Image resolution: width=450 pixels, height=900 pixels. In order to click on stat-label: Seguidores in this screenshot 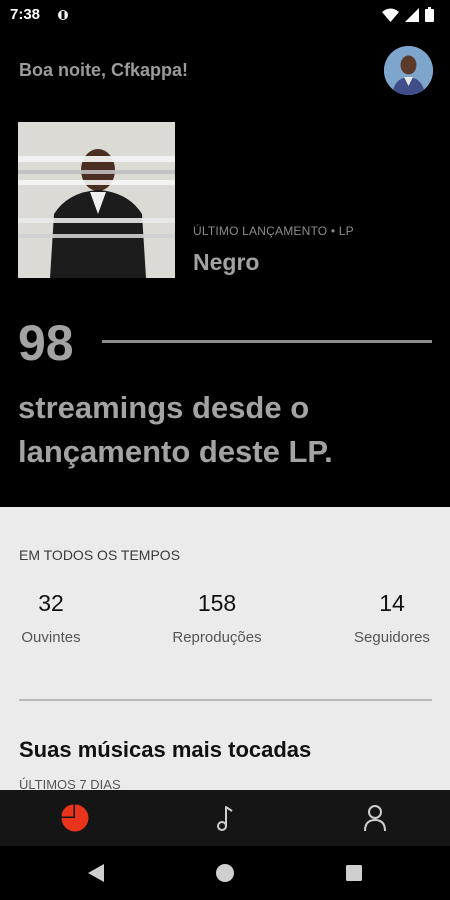, I will do `click(392, 637)`.